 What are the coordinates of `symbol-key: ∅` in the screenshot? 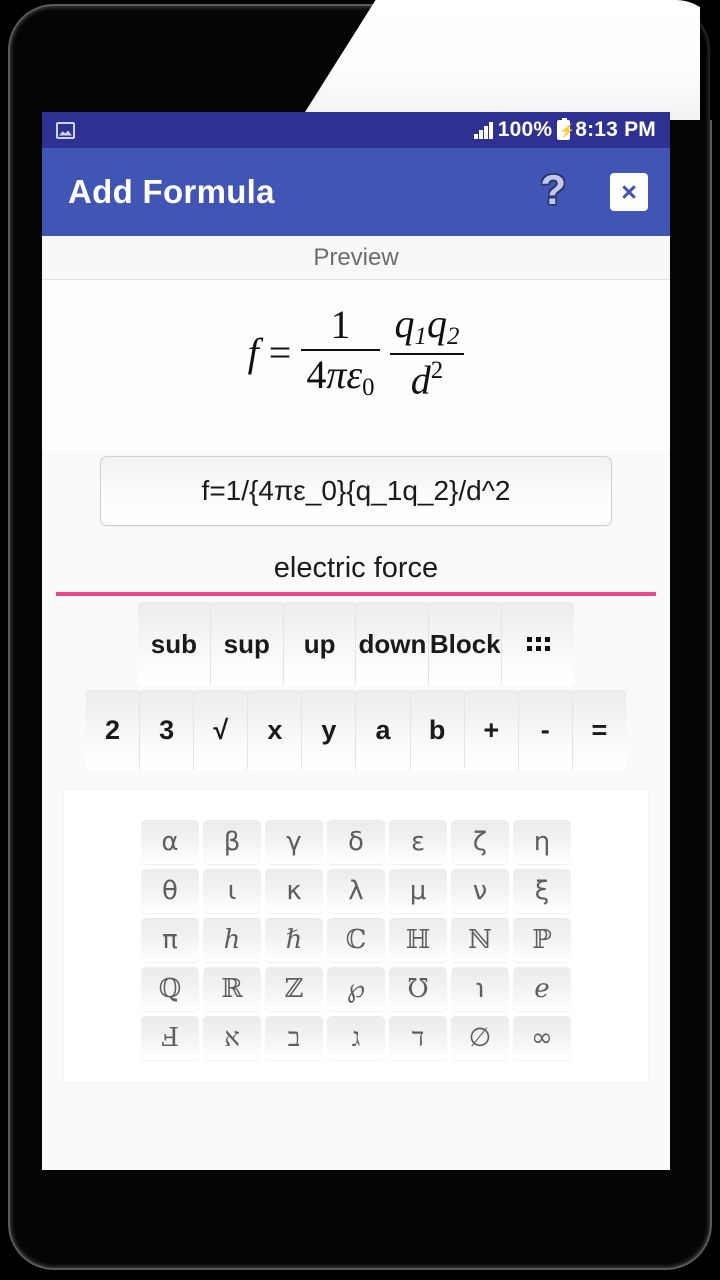 It's located at (480, 1038).